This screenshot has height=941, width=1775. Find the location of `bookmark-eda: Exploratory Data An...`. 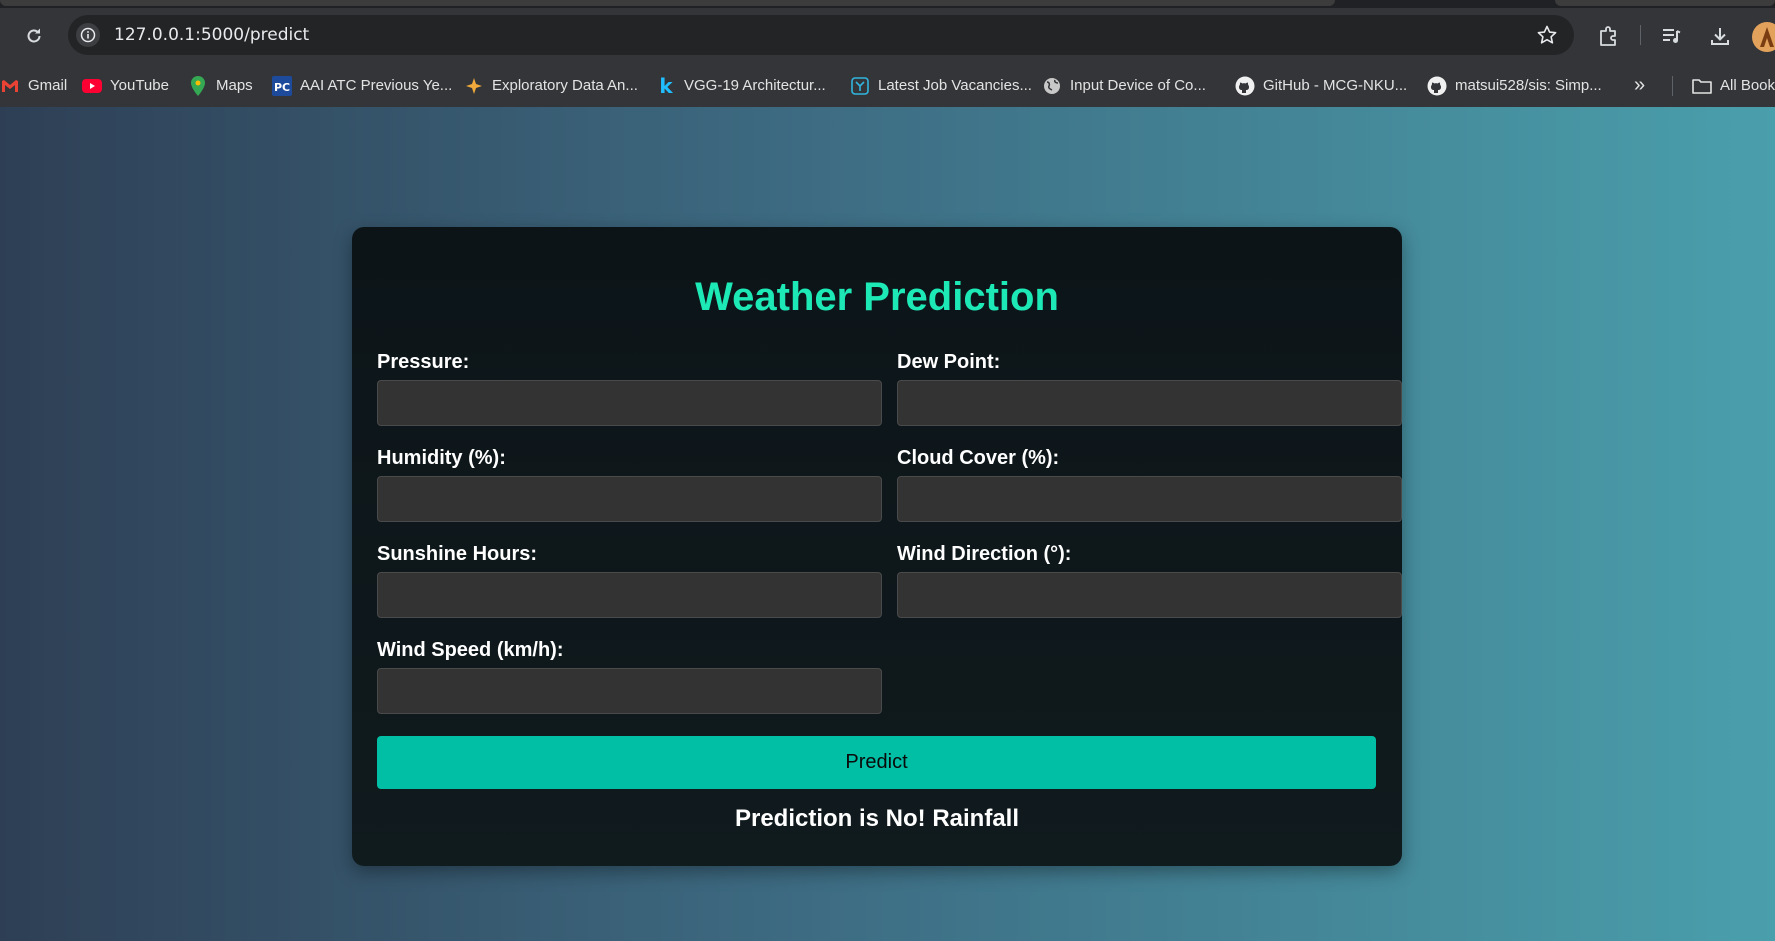

bookmark-eda: Exploratory Data An... is located at coordinates (551, 85).